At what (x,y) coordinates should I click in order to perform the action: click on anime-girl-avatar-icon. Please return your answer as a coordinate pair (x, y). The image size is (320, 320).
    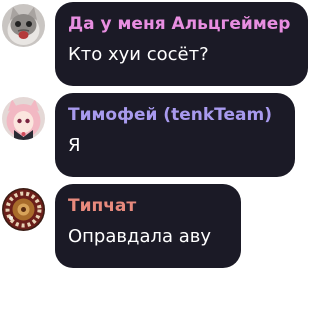
    Looking at the image, I should click on (23, 118).